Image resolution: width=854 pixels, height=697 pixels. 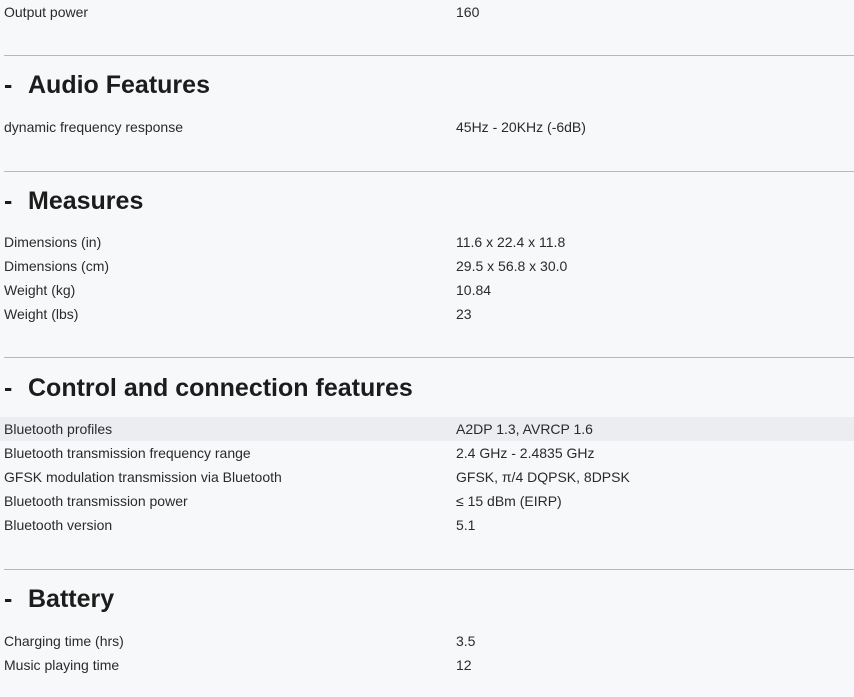 I want to click on spec-row: Bluetooth profiles A2DP 1.3, AVRCP 1.6, so click(x=427, y=429).